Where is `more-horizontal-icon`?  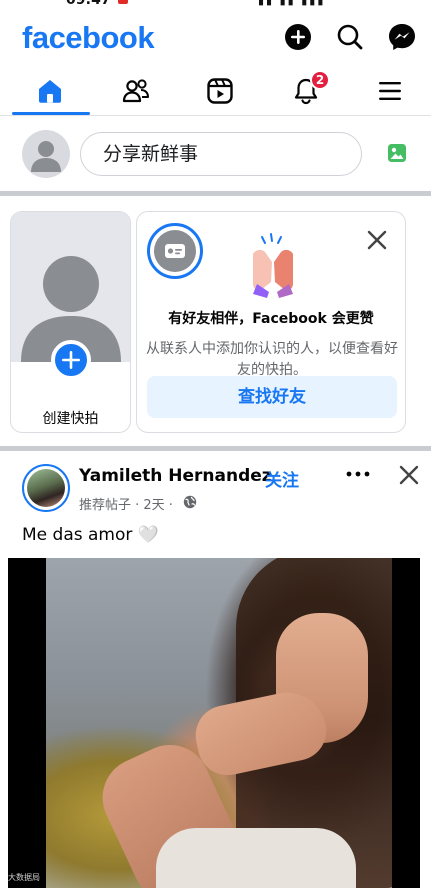
more-horizontal-icon is located at coordinates (358, 474).